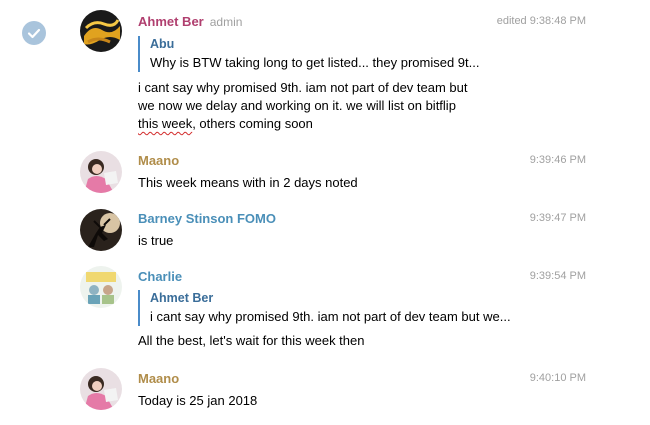  Describe the element at coordinates (557, 160) in the screenshot. I see `message-time: 9:39:46 PM` at that location.